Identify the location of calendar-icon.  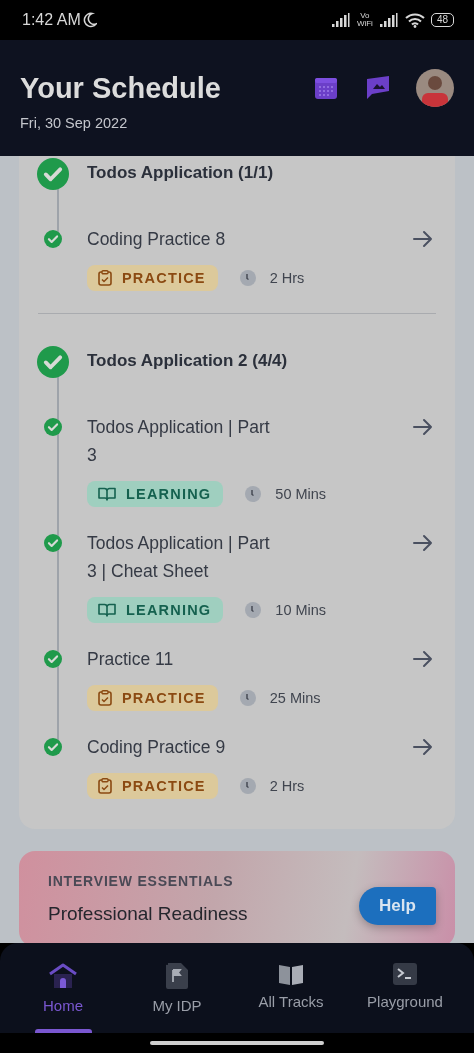
(326, 88).